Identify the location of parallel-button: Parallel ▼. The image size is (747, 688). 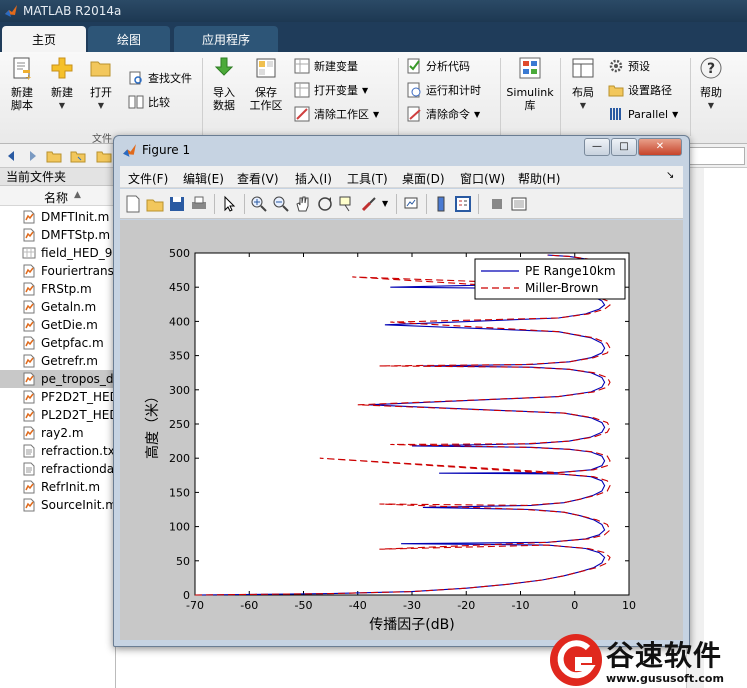
(643, 114).